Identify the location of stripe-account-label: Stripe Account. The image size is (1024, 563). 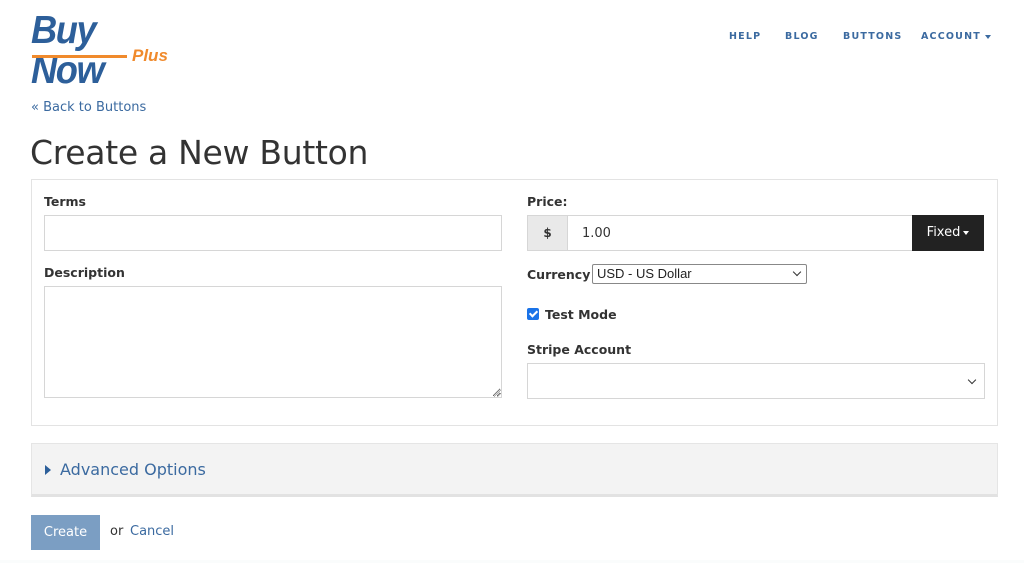
(579, 349).